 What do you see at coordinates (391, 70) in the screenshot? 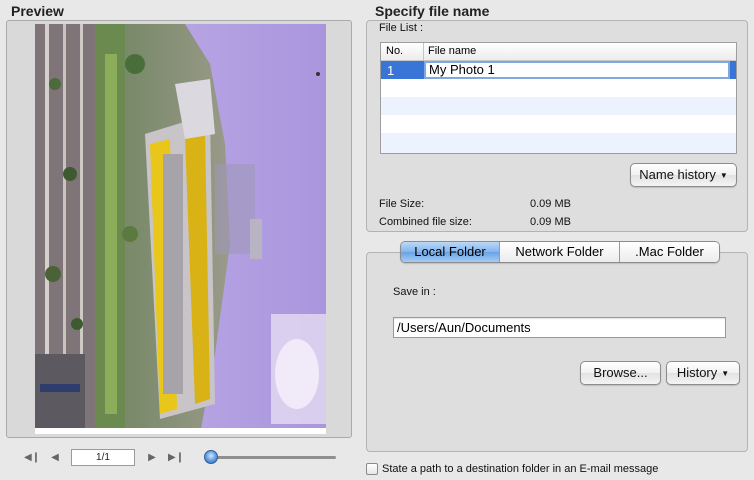
I see `row-number: 1` at bounding box center [391, 70].